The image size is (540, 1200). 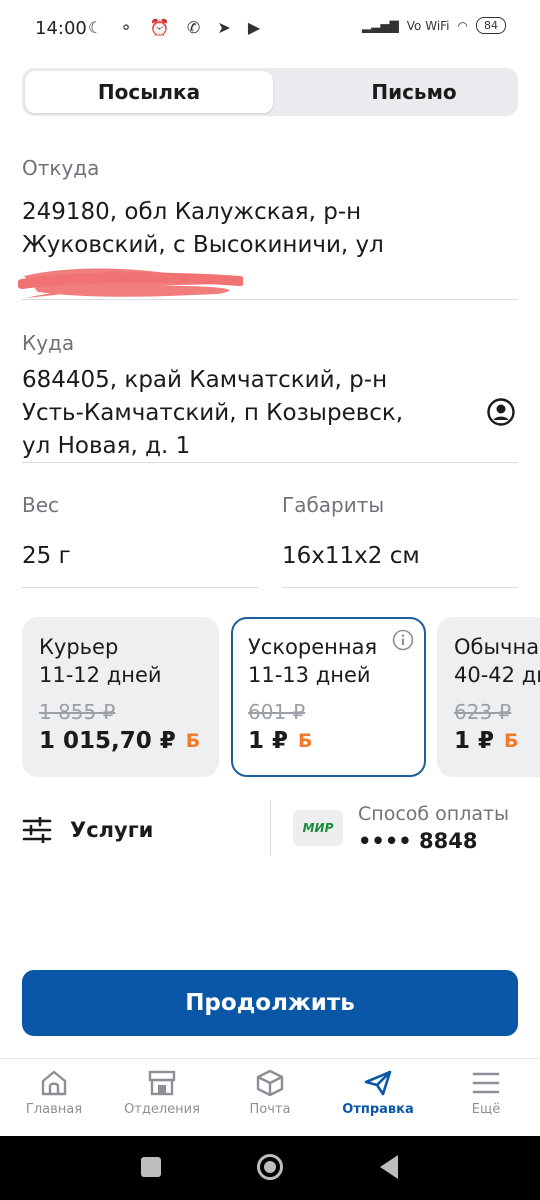 What do you see at coordinates (61, 28) in the screenshot?
I see `status-time: 14:00` at bounding box center [61, 28].